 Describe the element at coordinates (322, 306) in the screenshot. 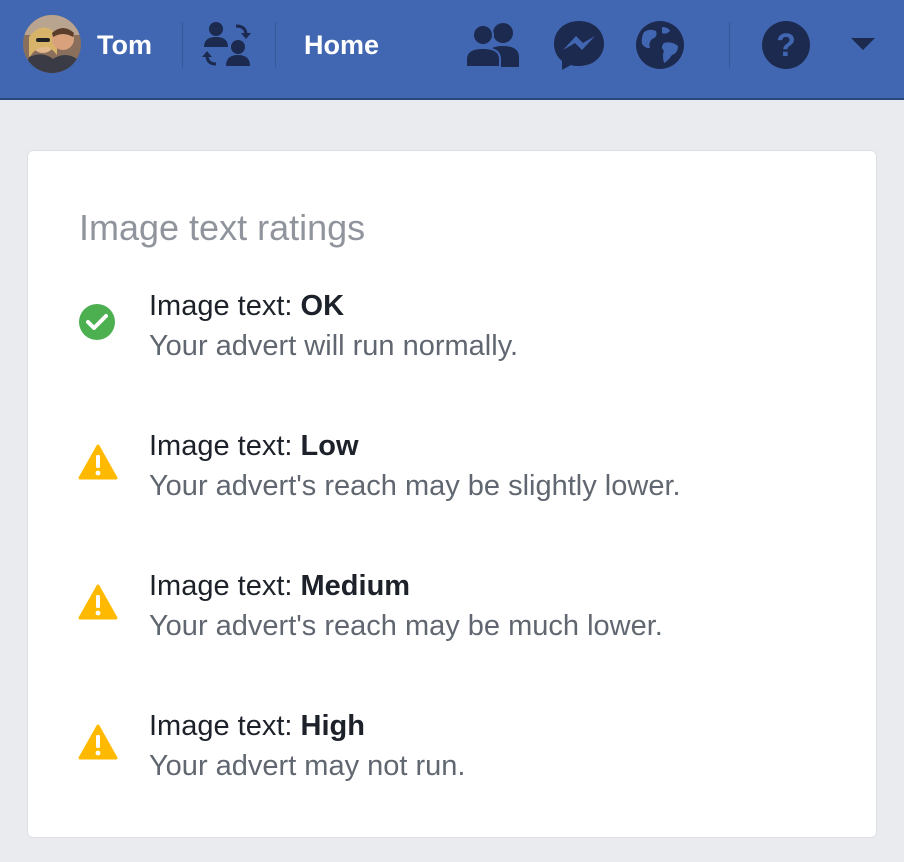

I see `rating-level: OK` at that location.